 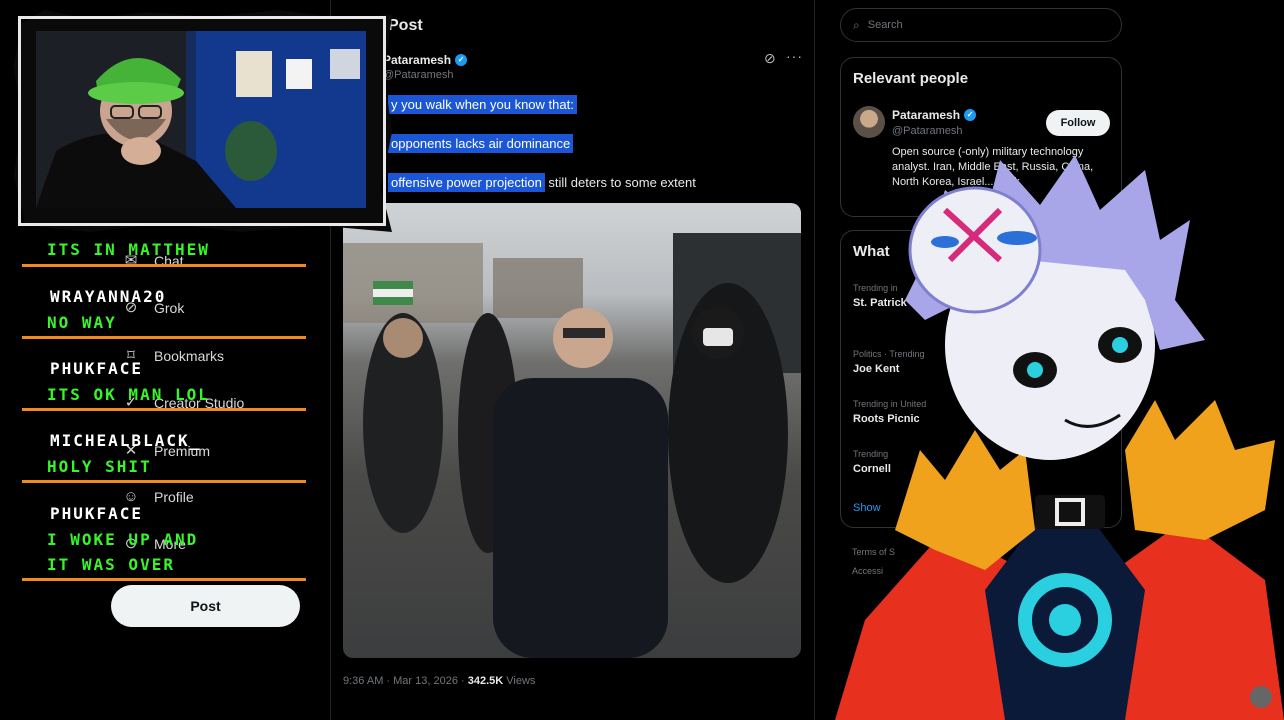 I want to click on webcam-feed, so click(x=201, y=119).